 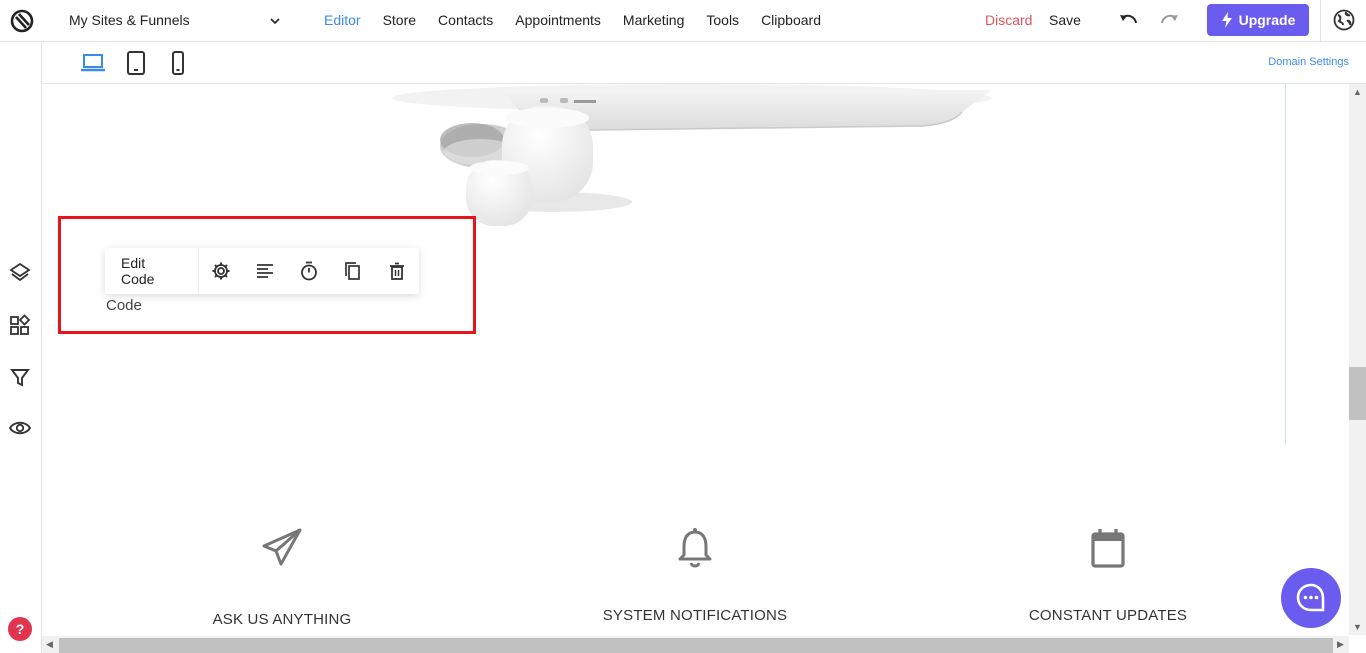 I want to click on nav-store: Store, so click(x=399, y=20).